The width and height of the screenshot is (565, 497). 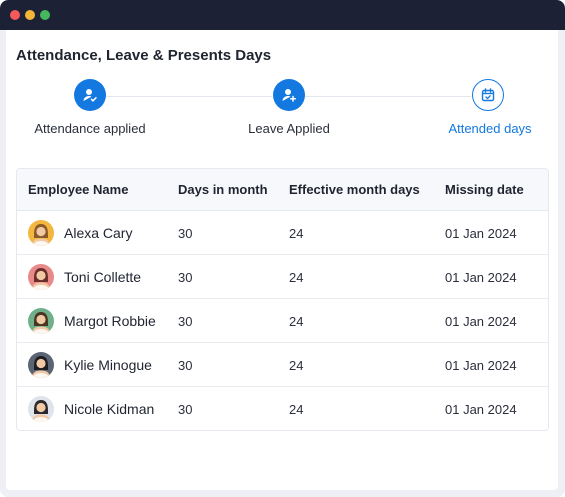 I want to click on step-label-leave-applied: Leave Applied, so click(x=289, y=128).